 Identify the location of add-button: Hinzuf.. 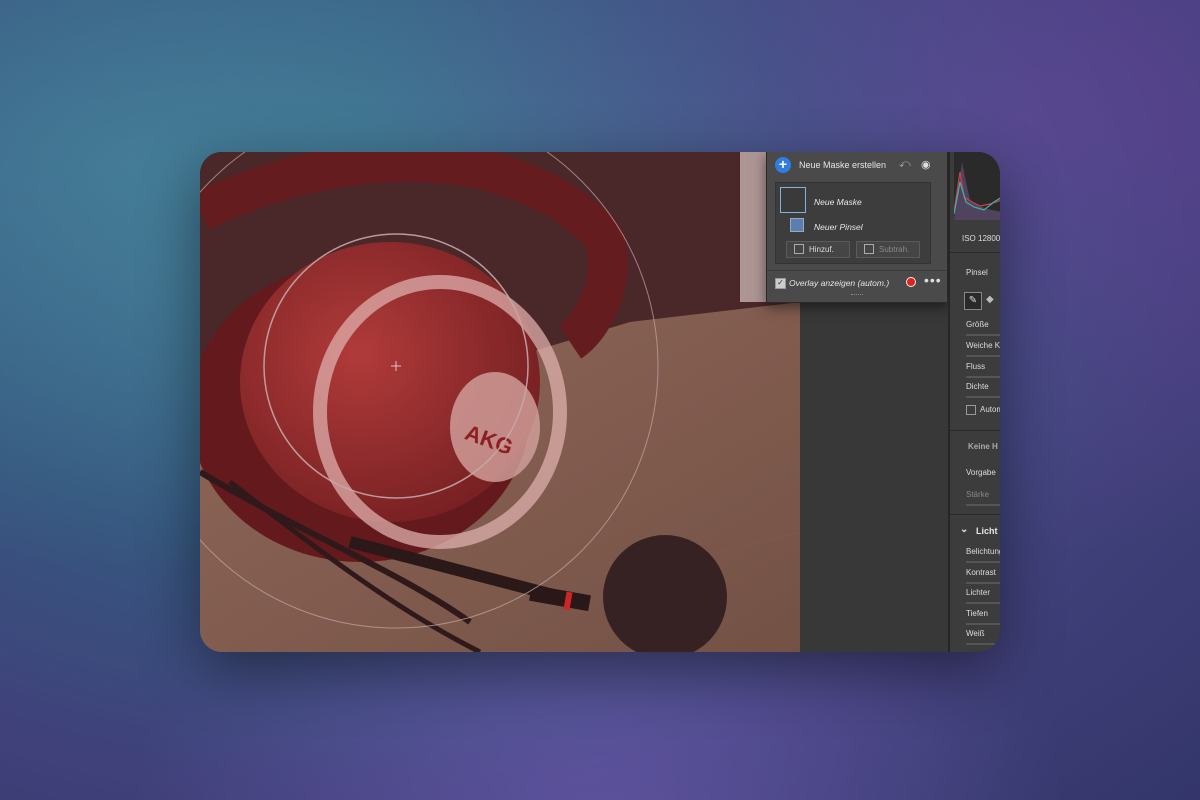
(818, 249).